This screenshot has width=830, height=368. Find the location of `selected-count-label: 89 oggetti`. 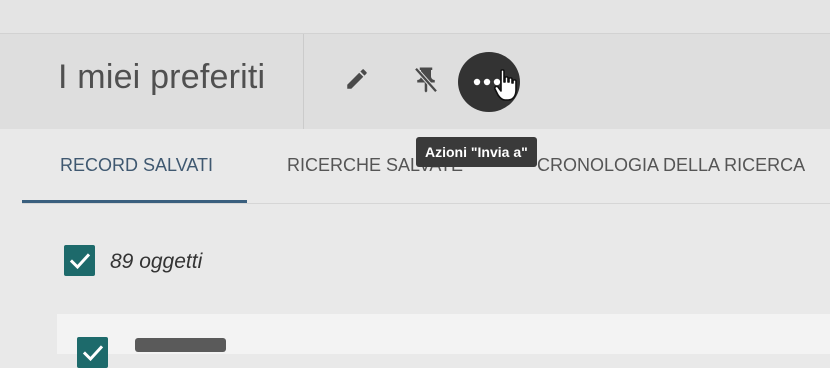

selected-count-label: 89 oggetti is located at coordinates (156, 261).